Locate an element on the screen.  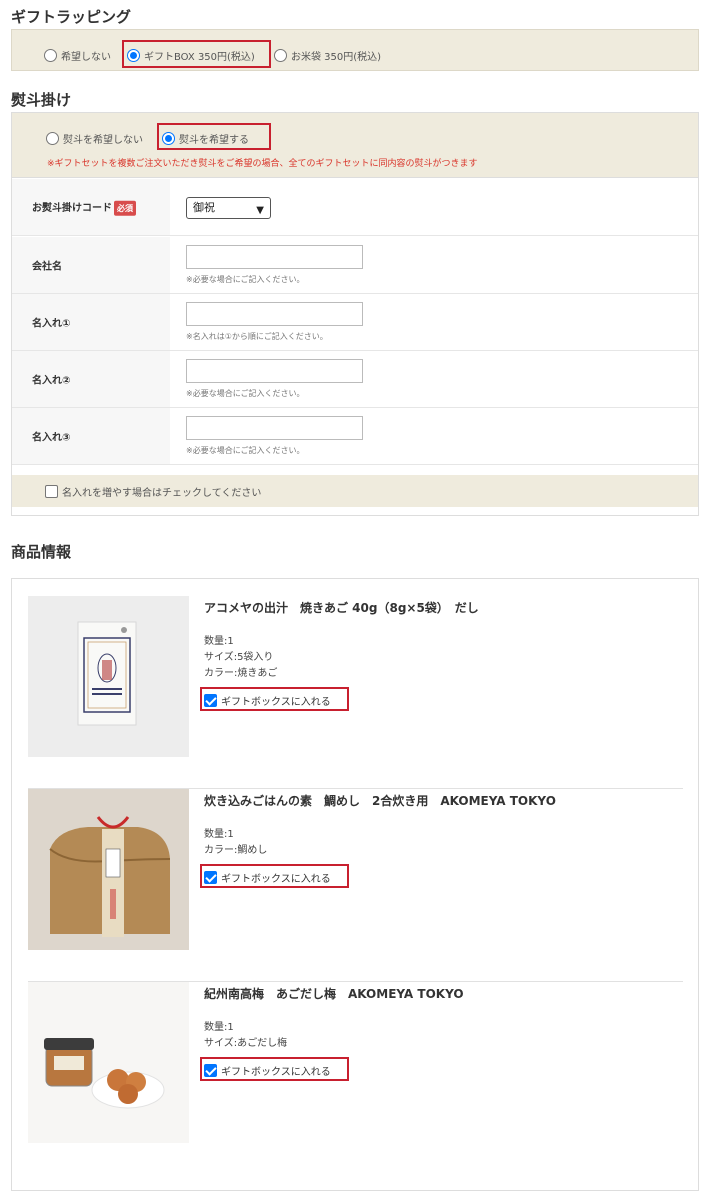
product-name: 紀州南高梅 あごだし梅 AKOMEYA TOKYO is located at coordinates (334, 993).